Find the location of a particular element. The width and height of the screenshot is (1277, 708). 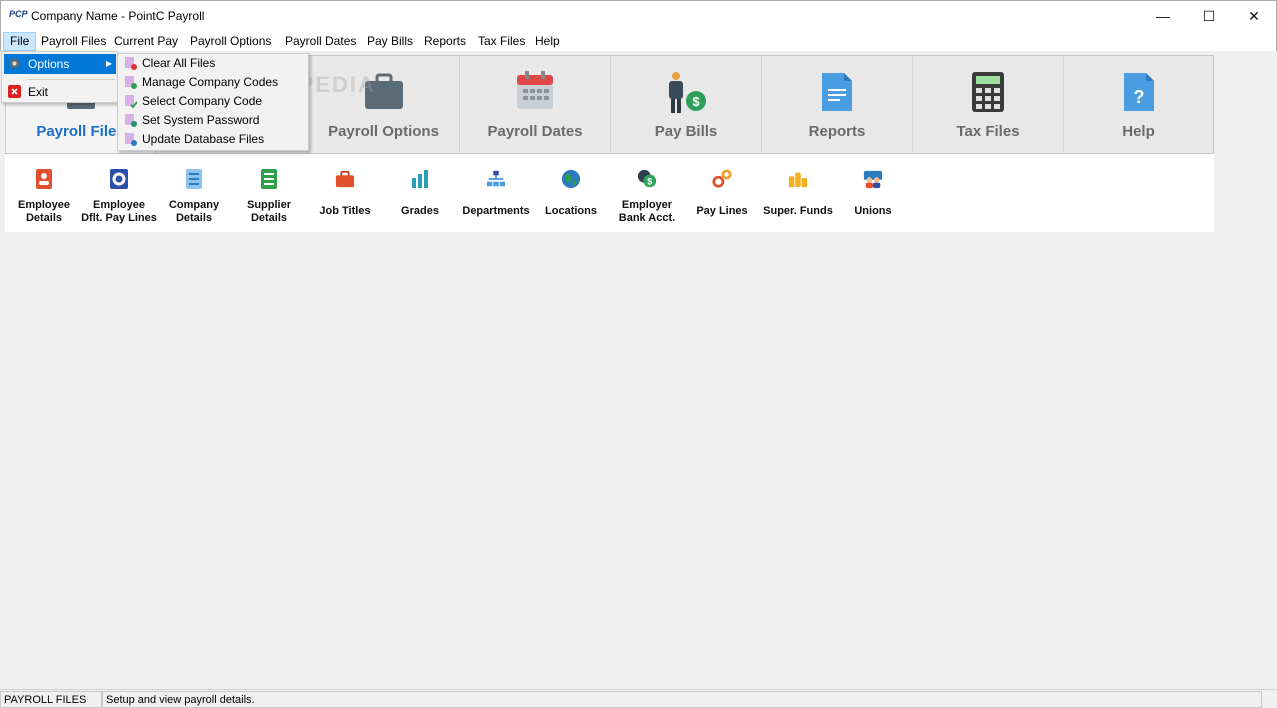

maximize-button: ☐ is located at coordinates (1209, 16).